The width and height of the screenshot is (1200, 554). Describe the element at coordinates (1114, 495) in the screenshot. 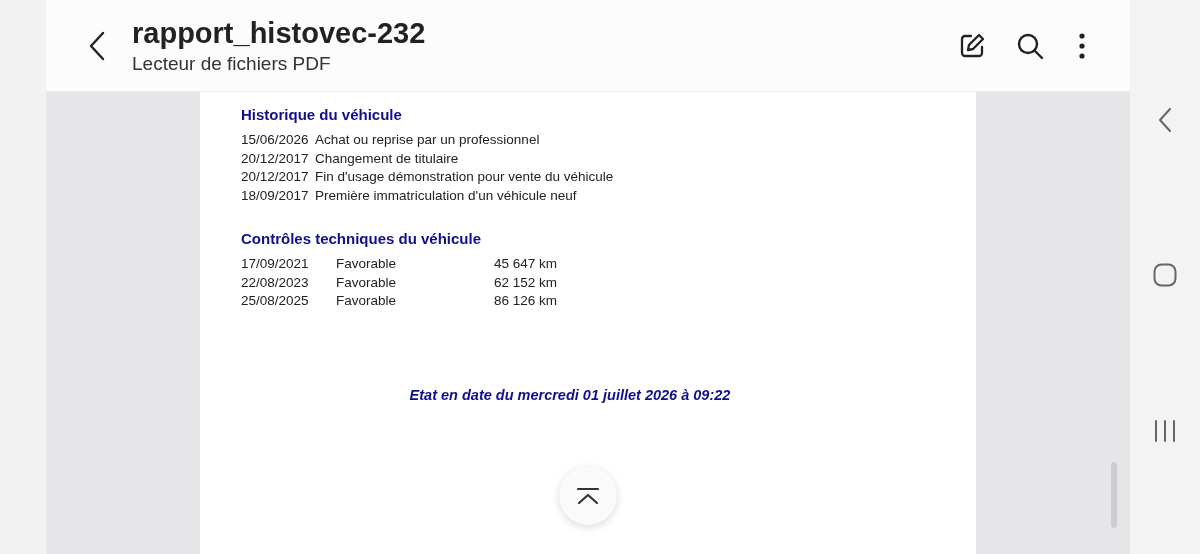

I see `scrollbar-thumb` at that location.